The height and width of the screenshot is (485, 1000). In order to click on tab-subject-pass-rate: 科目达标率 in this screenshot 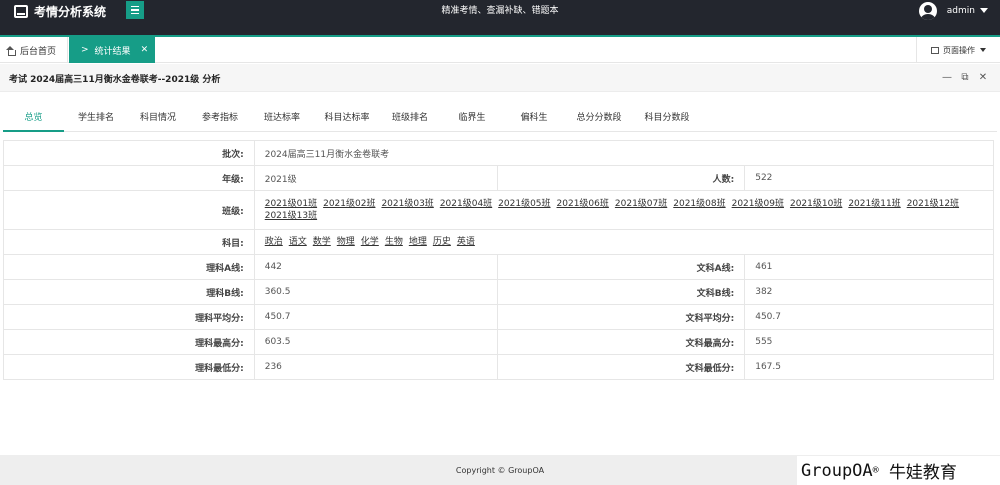, I will do `click(347, 118)`.